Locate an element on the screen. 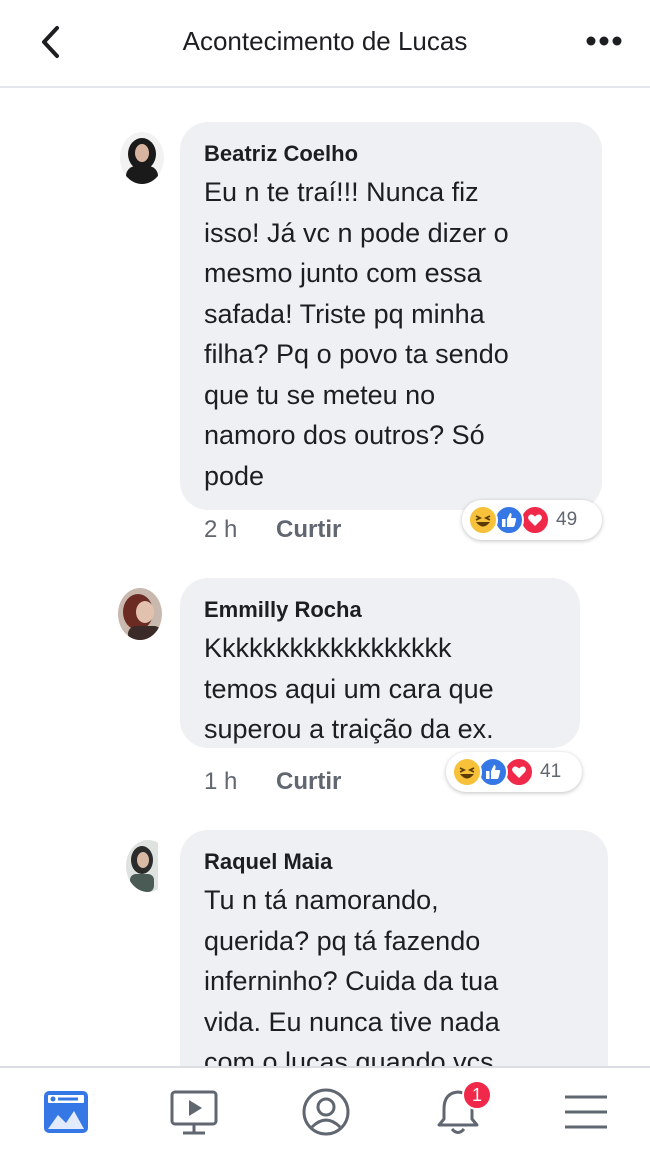  bottom-tab-bar: 1 is located at coordinates (325, 1111).